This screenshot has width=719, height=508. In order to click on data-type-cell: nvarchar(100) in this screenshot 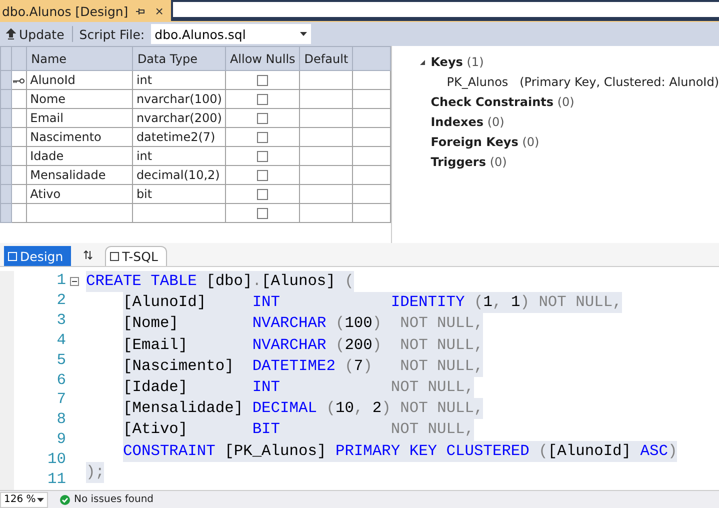, I will do `click(179, 99)`.